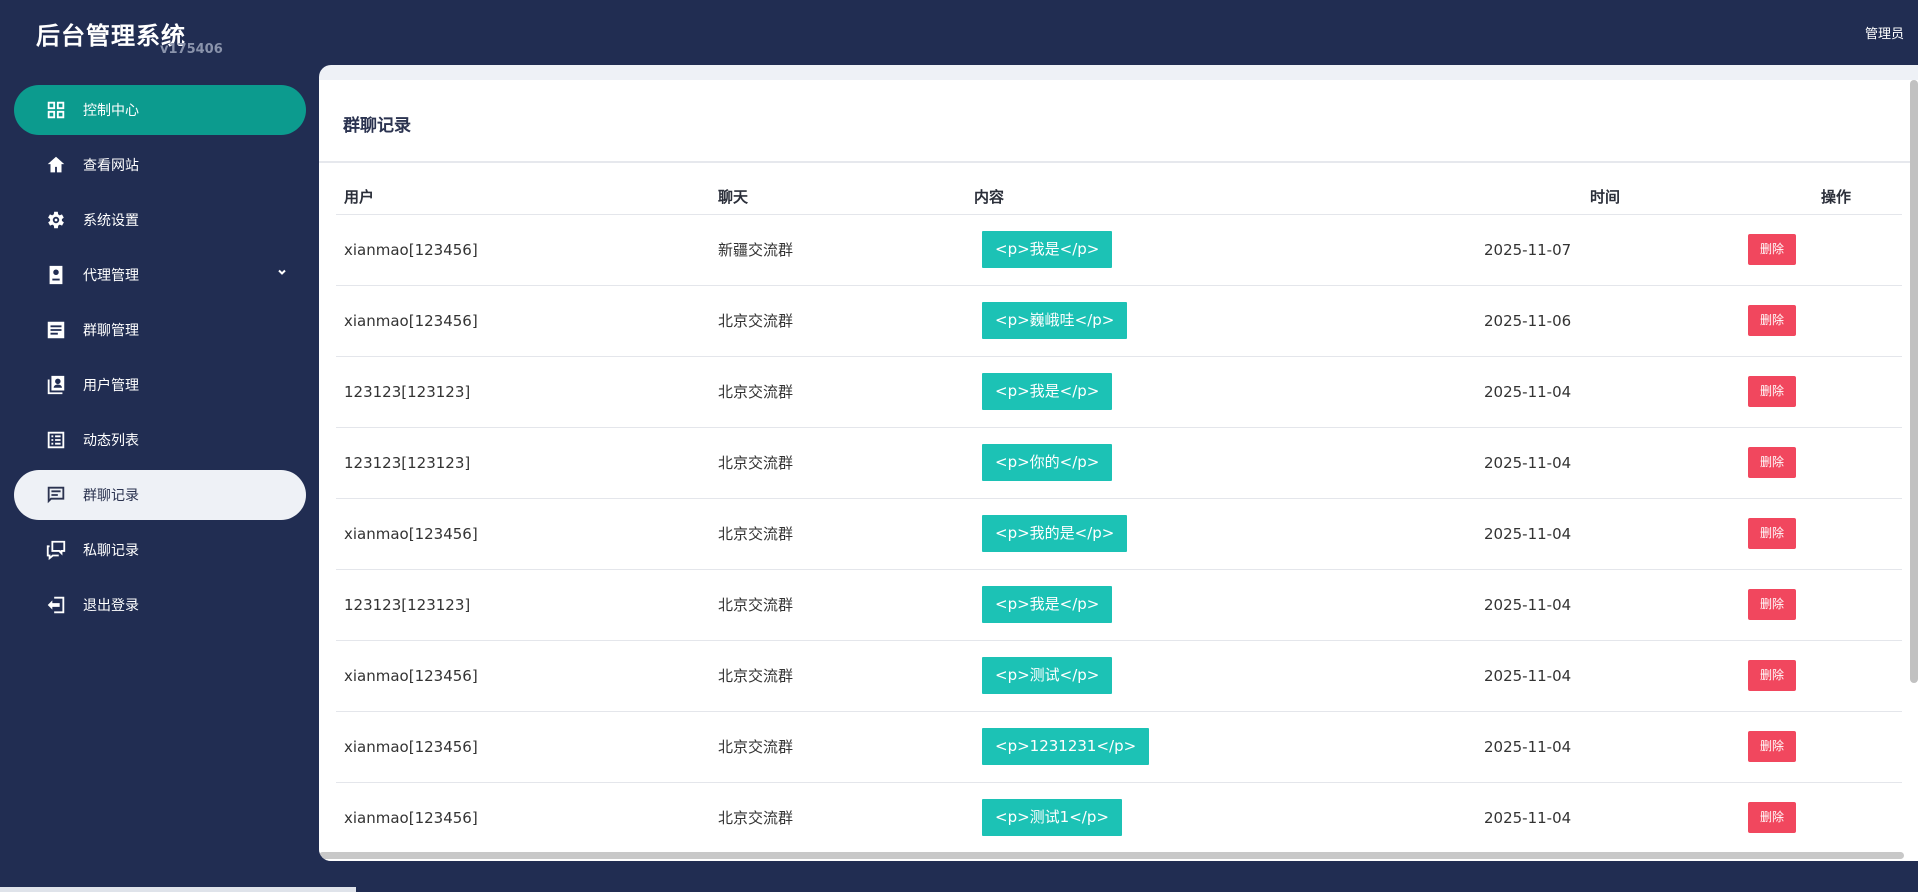 The width and height of the screenshot is (1918, 892). What do you see at coordinates (1047, 675) in the screenshot?
I see `content-tag: <p>测试</p>` at bounding box center [1047, 675].